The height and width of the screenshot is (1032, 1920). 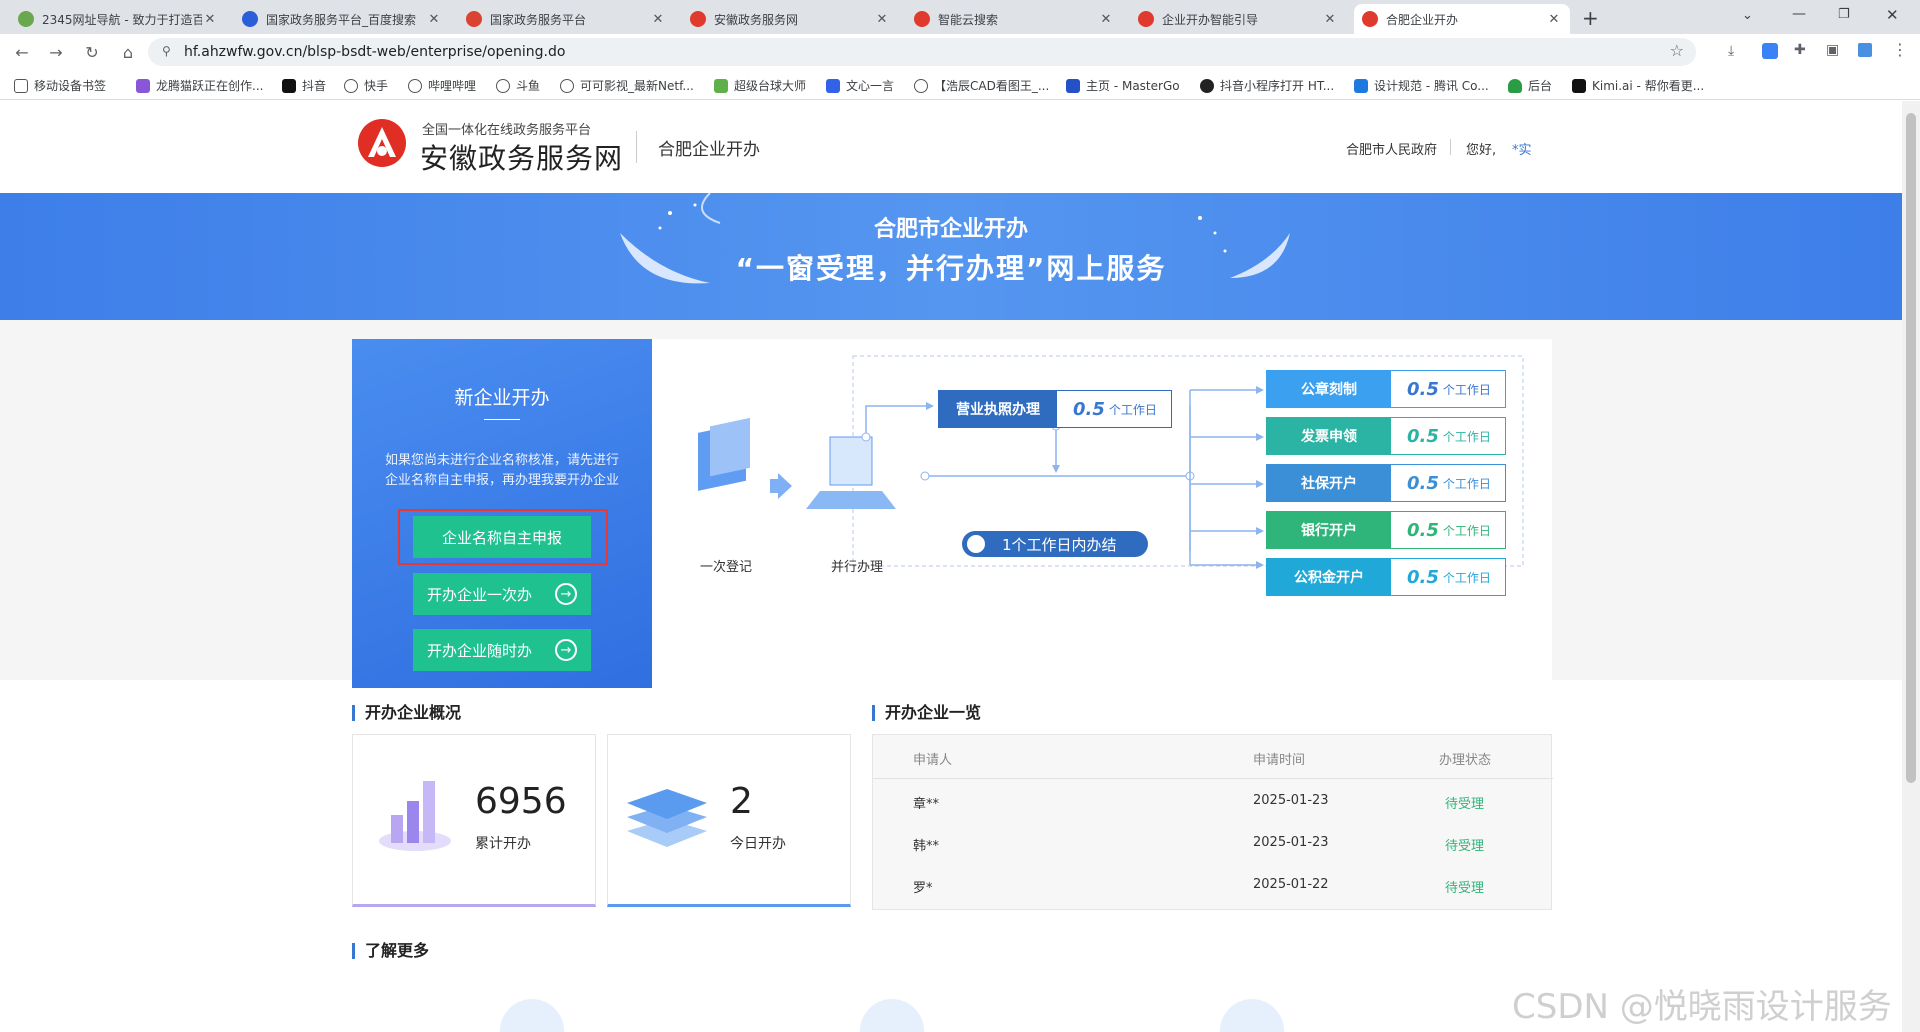 I want to click on minimize-button: —, so click(x=1799, y=14).